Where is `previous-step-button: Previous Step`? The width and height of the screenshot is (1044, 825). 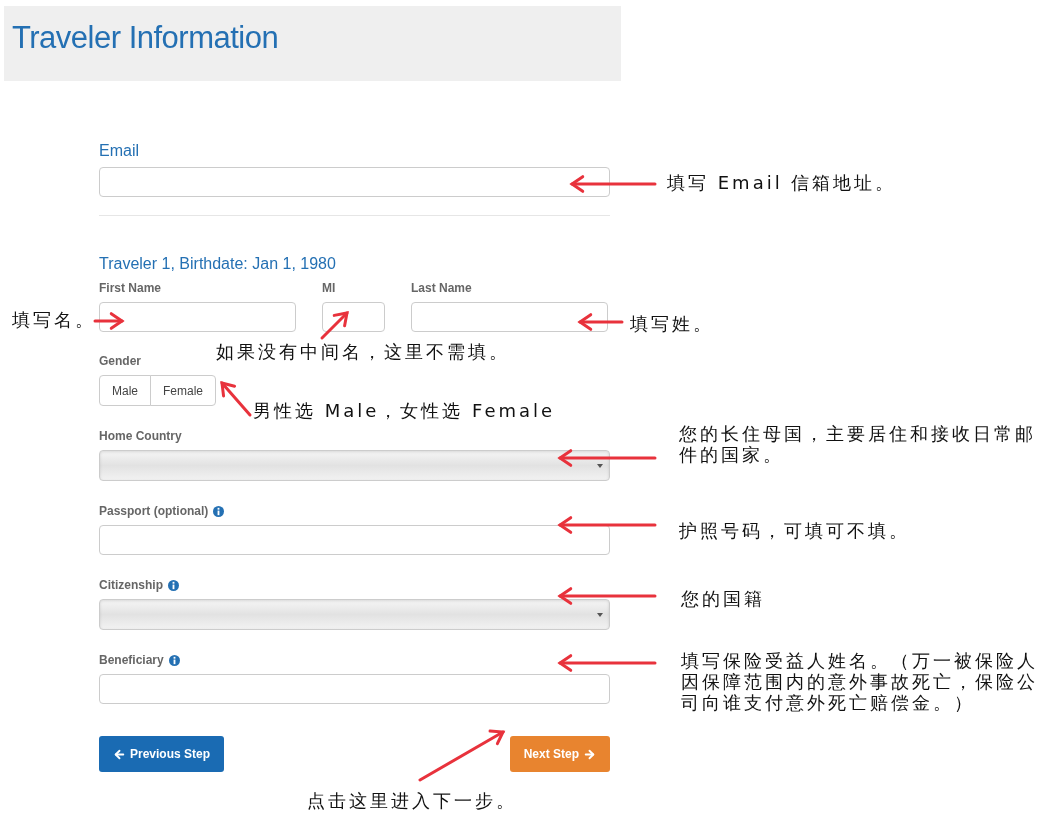
previous-step-button: Previous Step is located at coordinates (162, 754).